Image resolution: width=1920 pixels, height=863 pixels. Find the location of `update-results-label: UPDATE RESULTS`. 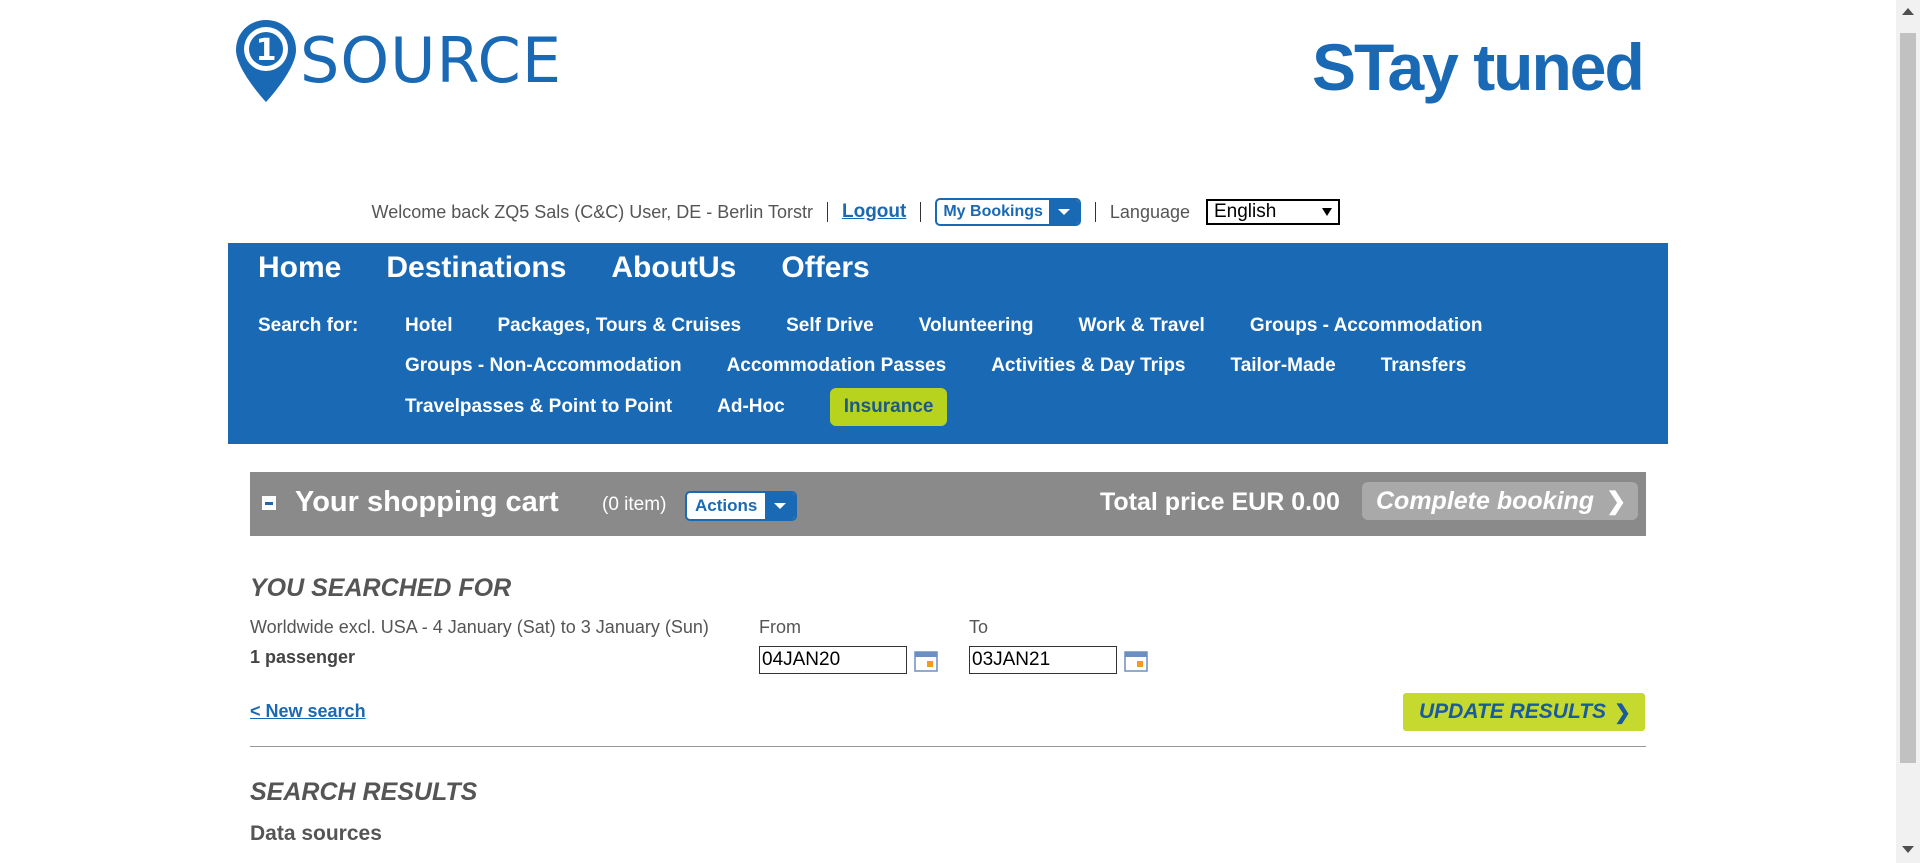

update-results-label: UPDATE RESULTS is located at coordinates (1513, 711).